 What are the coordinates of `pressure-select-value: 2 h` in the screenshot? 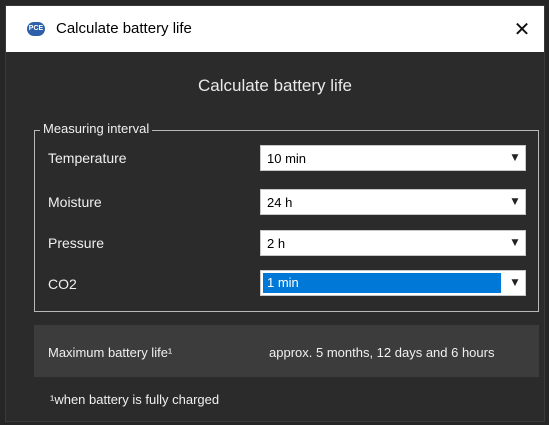 It's located at (276, 243).